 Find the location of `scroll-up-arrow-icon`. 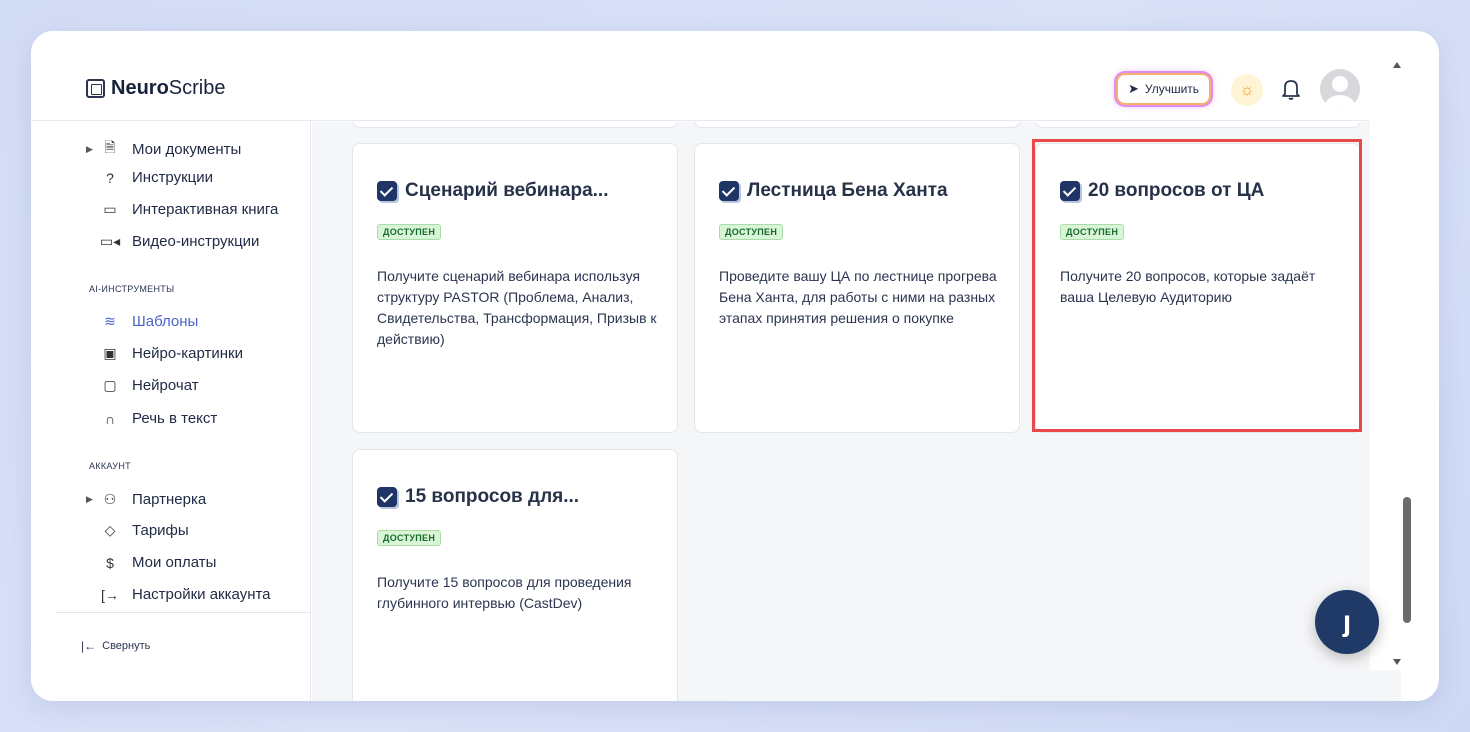

scroll-up-arrow-icon is located at coordinates (1397, 65).